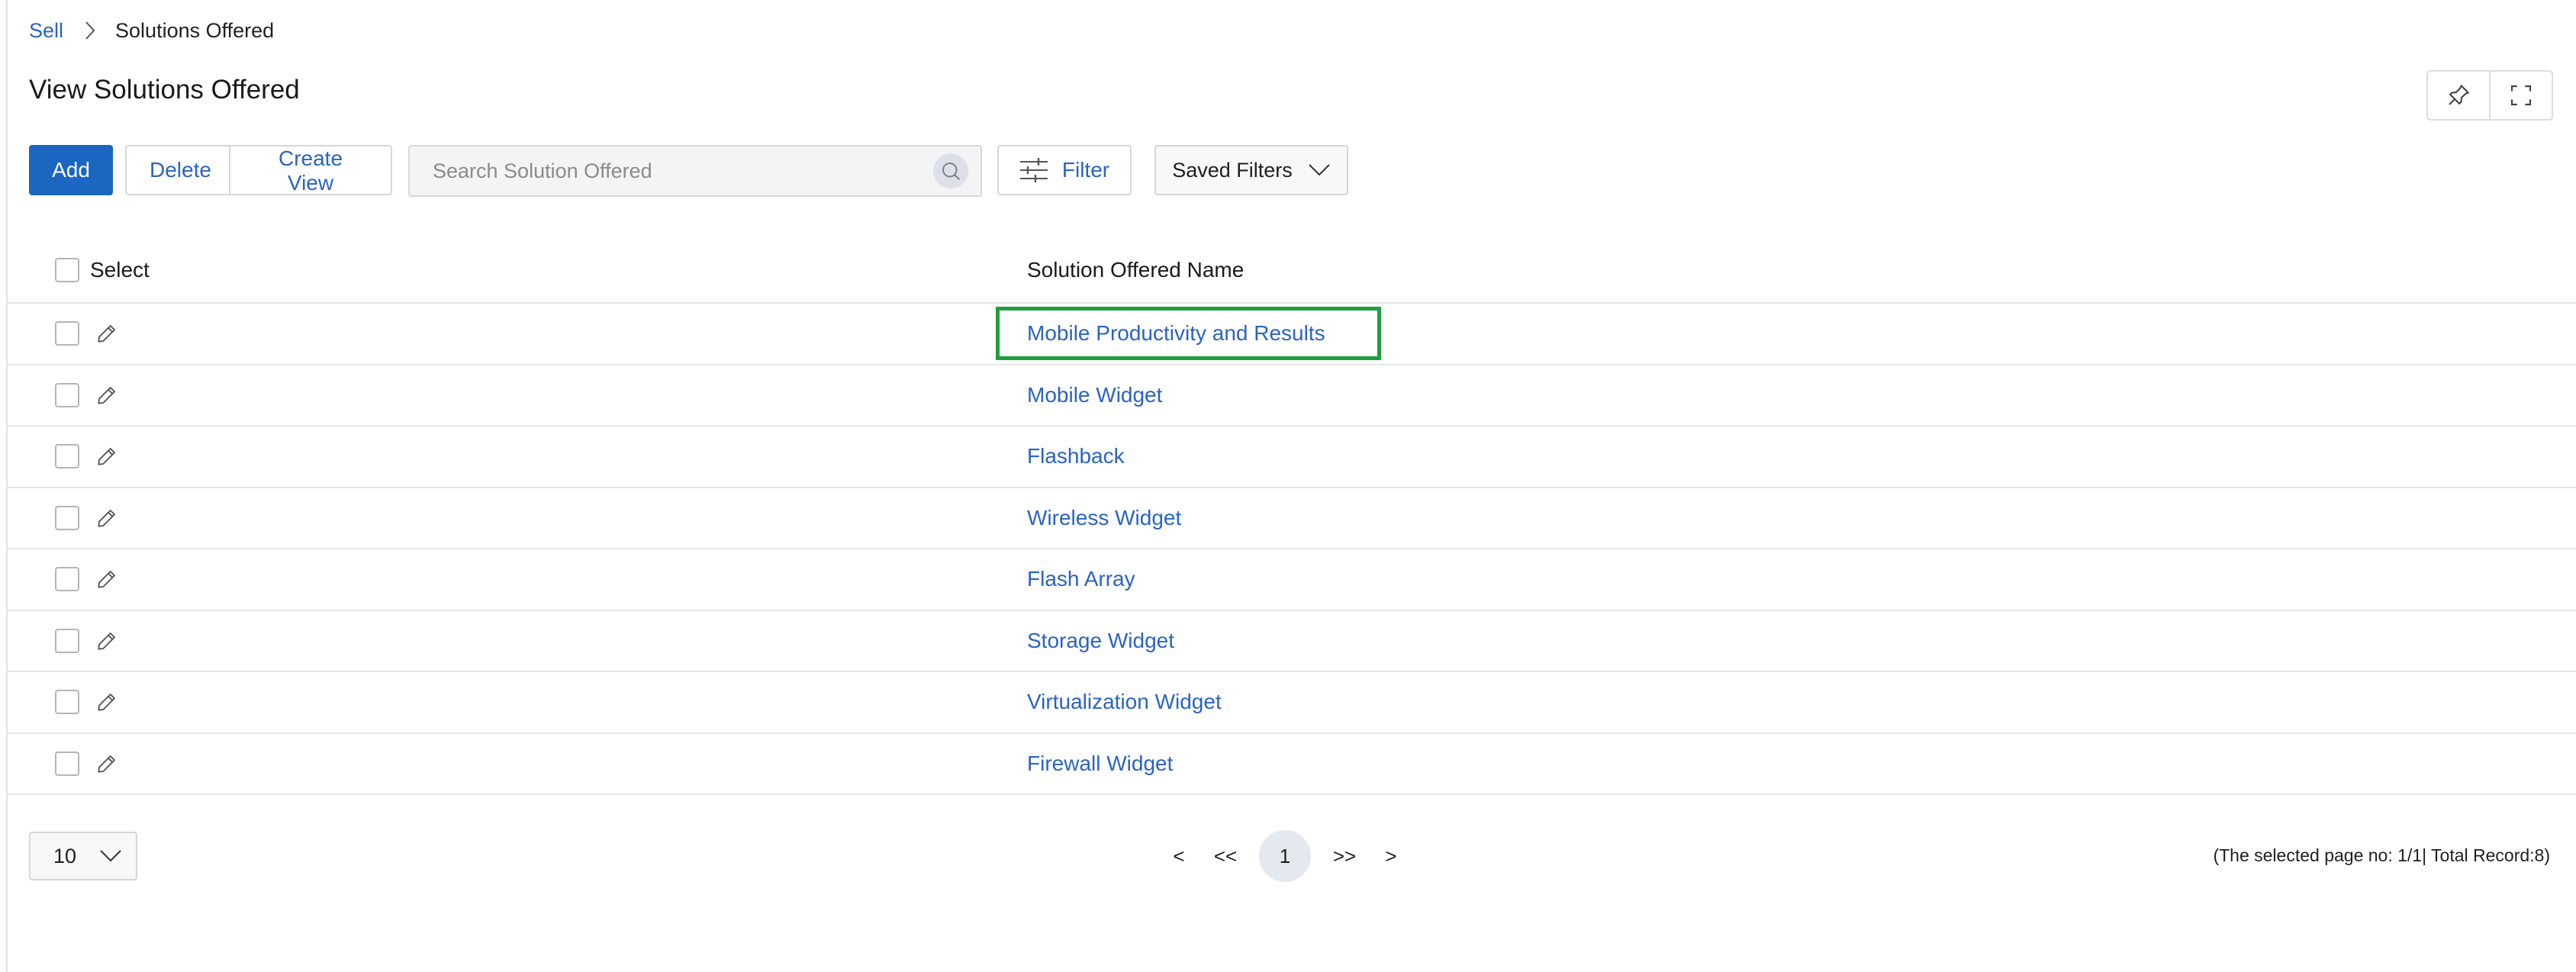  I want to click on table-header: Select Solution Offered Name, so click(1292, 271).